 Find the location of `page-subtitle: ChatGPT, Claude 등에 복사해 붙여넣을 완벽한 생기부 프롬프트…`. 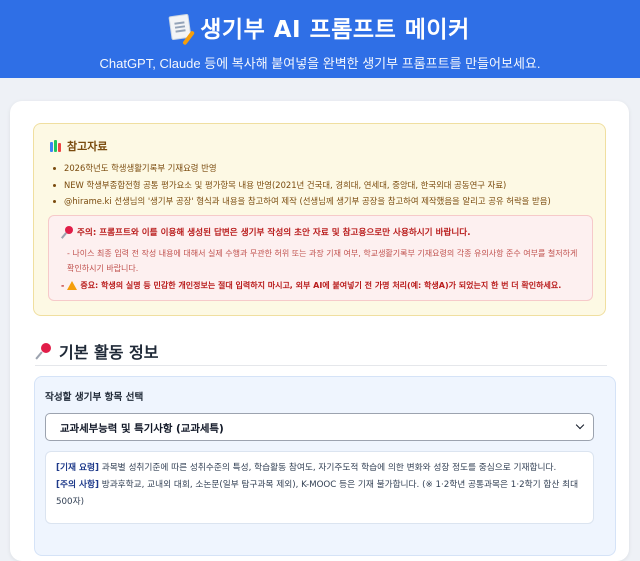

page-subtitle: ChatGPT, Claude 등에 복사해 붙여넣을 완벽한 생기부 프롬프트… is located at coordinates (320, 63).